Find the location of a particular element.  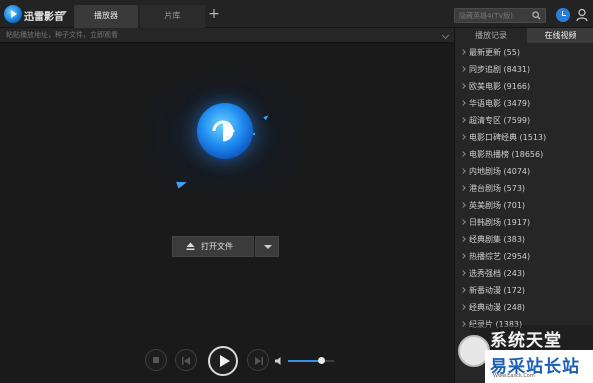

add-tab-button: + is located at coordinates (214, 14).